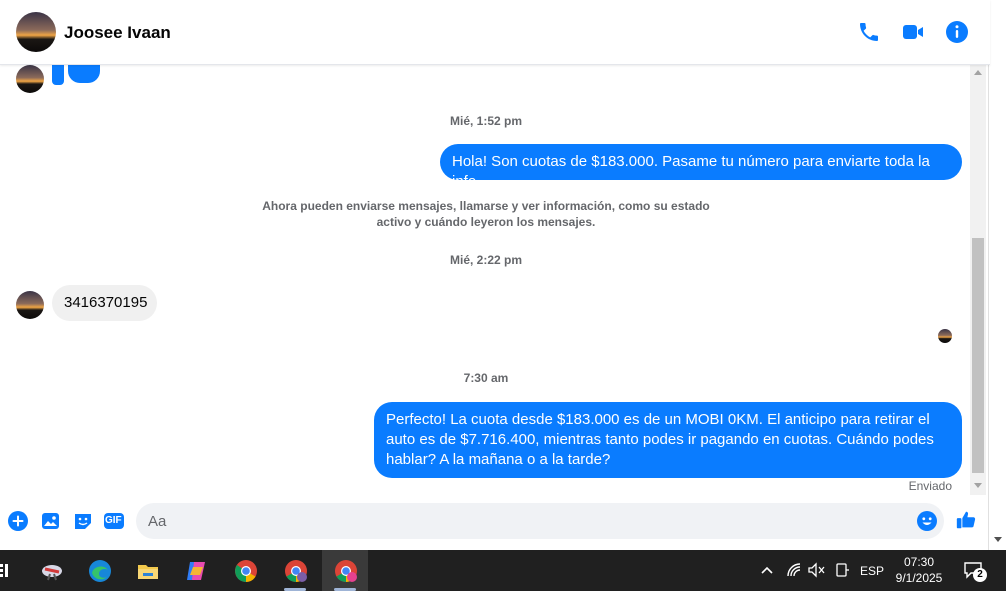  What do you see at coordinates (495, 32) in the screenshot?
I see `chat-header: Joosee Ivaan` at bounding box center [495, 32].